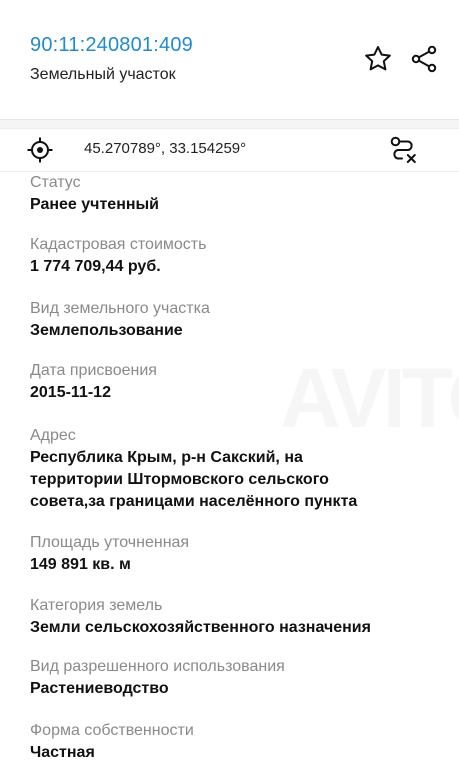 The image size is (459, 768). What do you see at coordinates (165, 148) in the screenshot?
I see `coordinates-text: 45.270789°, 33.154259°` at bounding box center [165, 148].